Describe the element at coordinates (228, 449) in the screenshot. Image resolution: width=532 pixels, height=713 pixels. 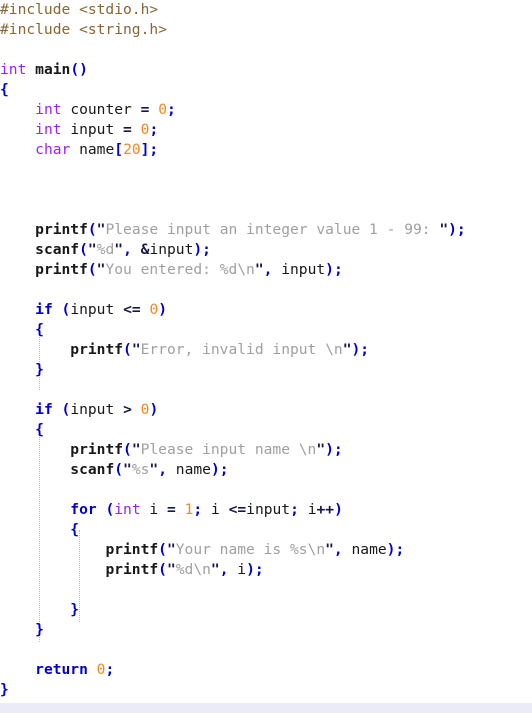
I see `string-literal: Please input name \n` at that location.